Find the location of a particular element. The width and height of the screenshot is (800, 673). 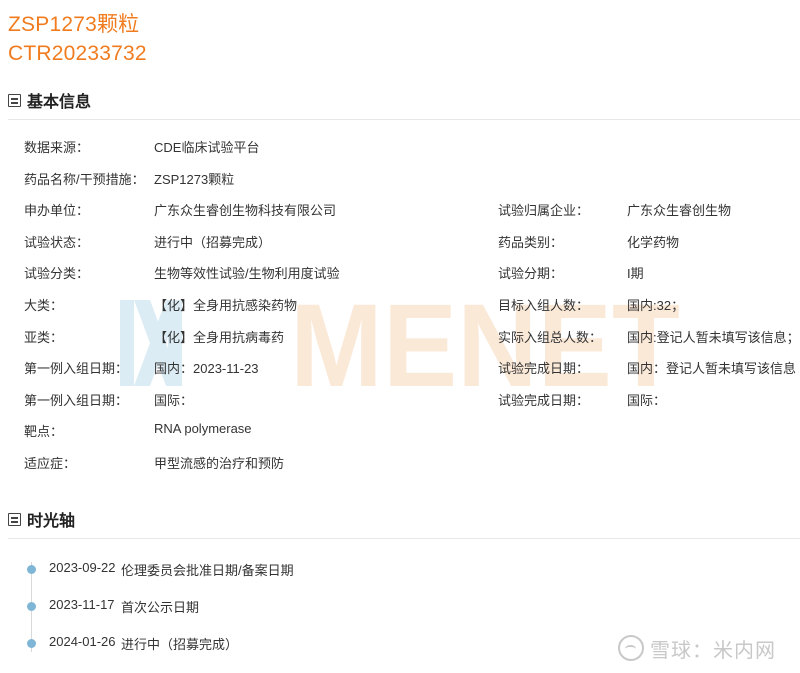

footer-brand: 雪球：米内网 is located at coordinates (697, 648).